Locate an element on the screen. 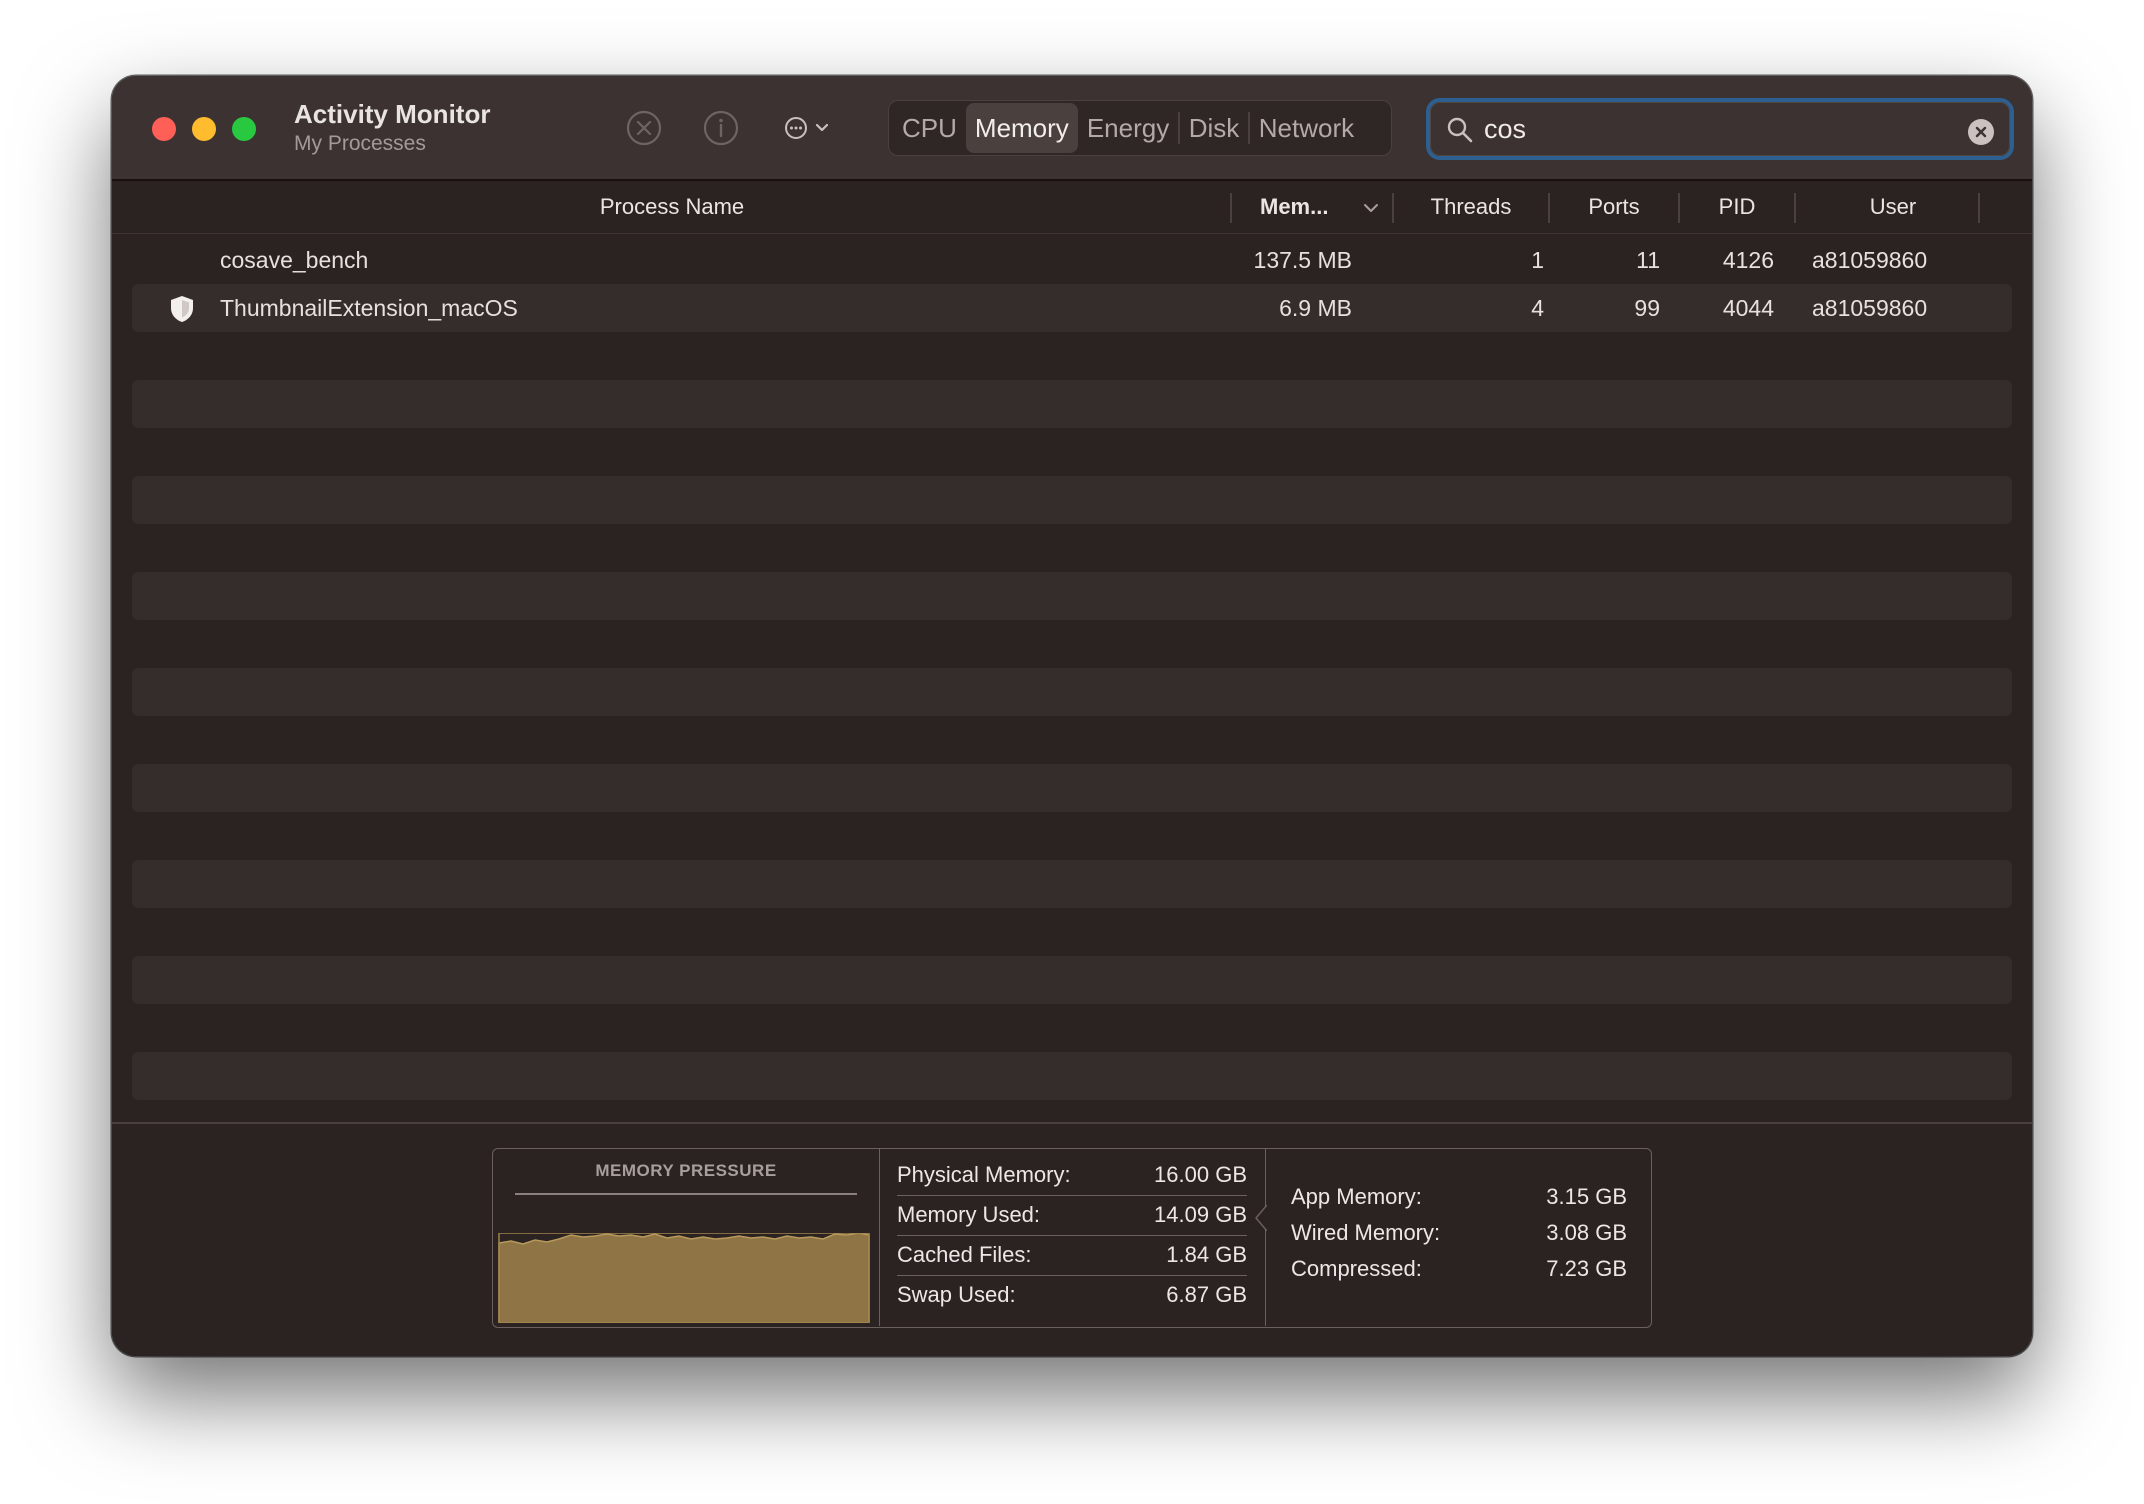 The image size is (2144, 1504). pointer-icon is located at coordinates (1261, 1218).